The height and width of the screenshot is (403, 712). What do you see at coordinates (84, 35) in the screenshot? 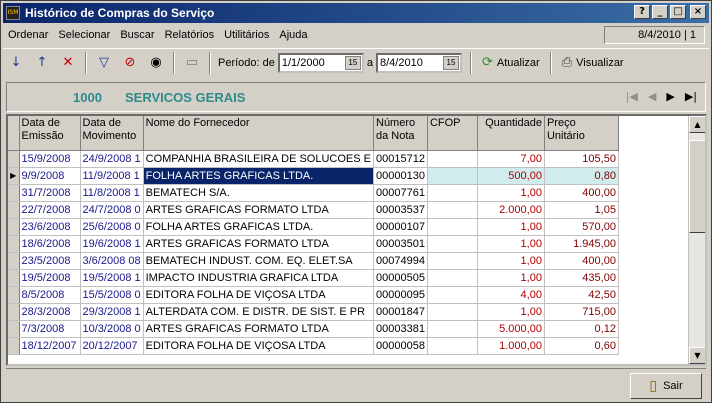
I see `menu-selecionar: Selecionar` at bounding box center [84, 35].